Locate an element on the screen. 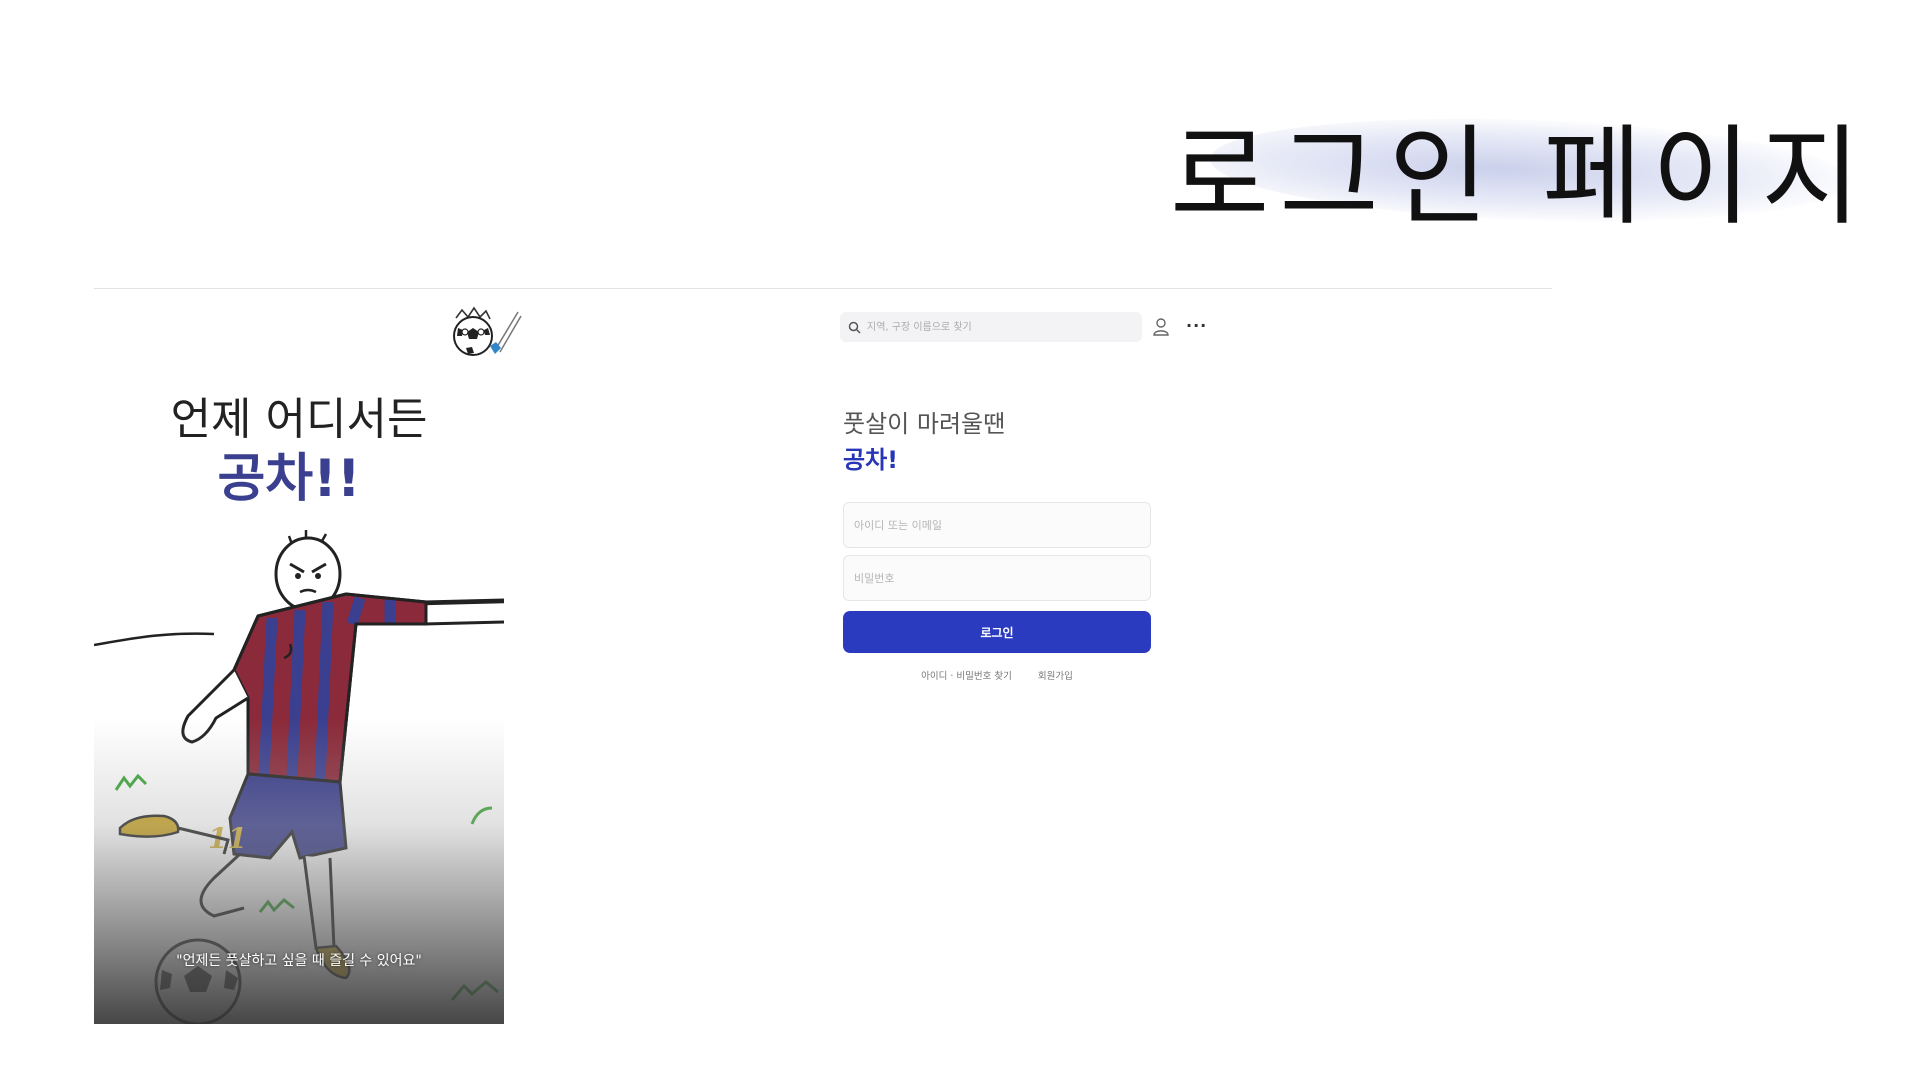  auth-links: 아이디 · 비밀번호 찾기 회원가입 is located at coordinates (997, 675).